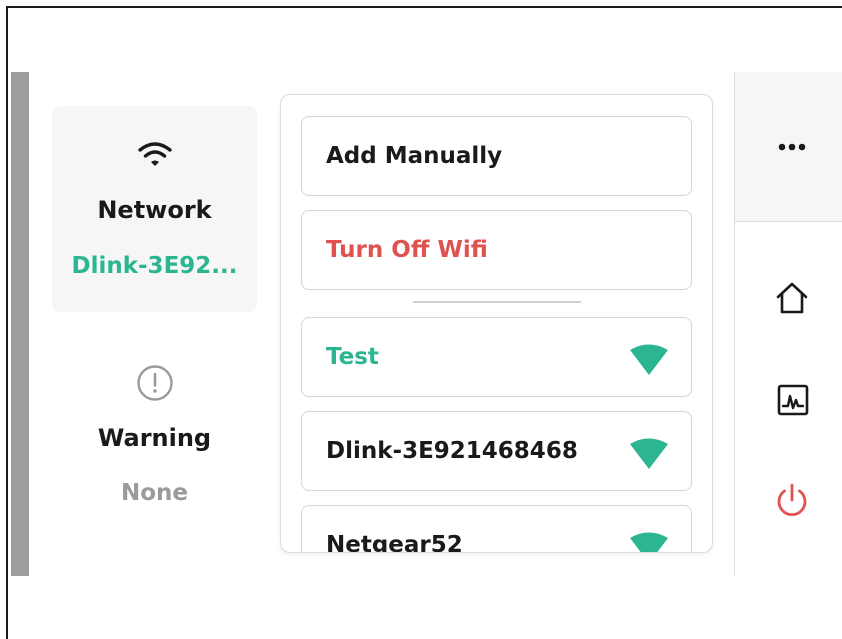 This screenshot has width=842, height=639. What do you see at coordinates (352, 357) in the screenshot?
I see `network-ssid: Test` at bounding box center [352, 357].